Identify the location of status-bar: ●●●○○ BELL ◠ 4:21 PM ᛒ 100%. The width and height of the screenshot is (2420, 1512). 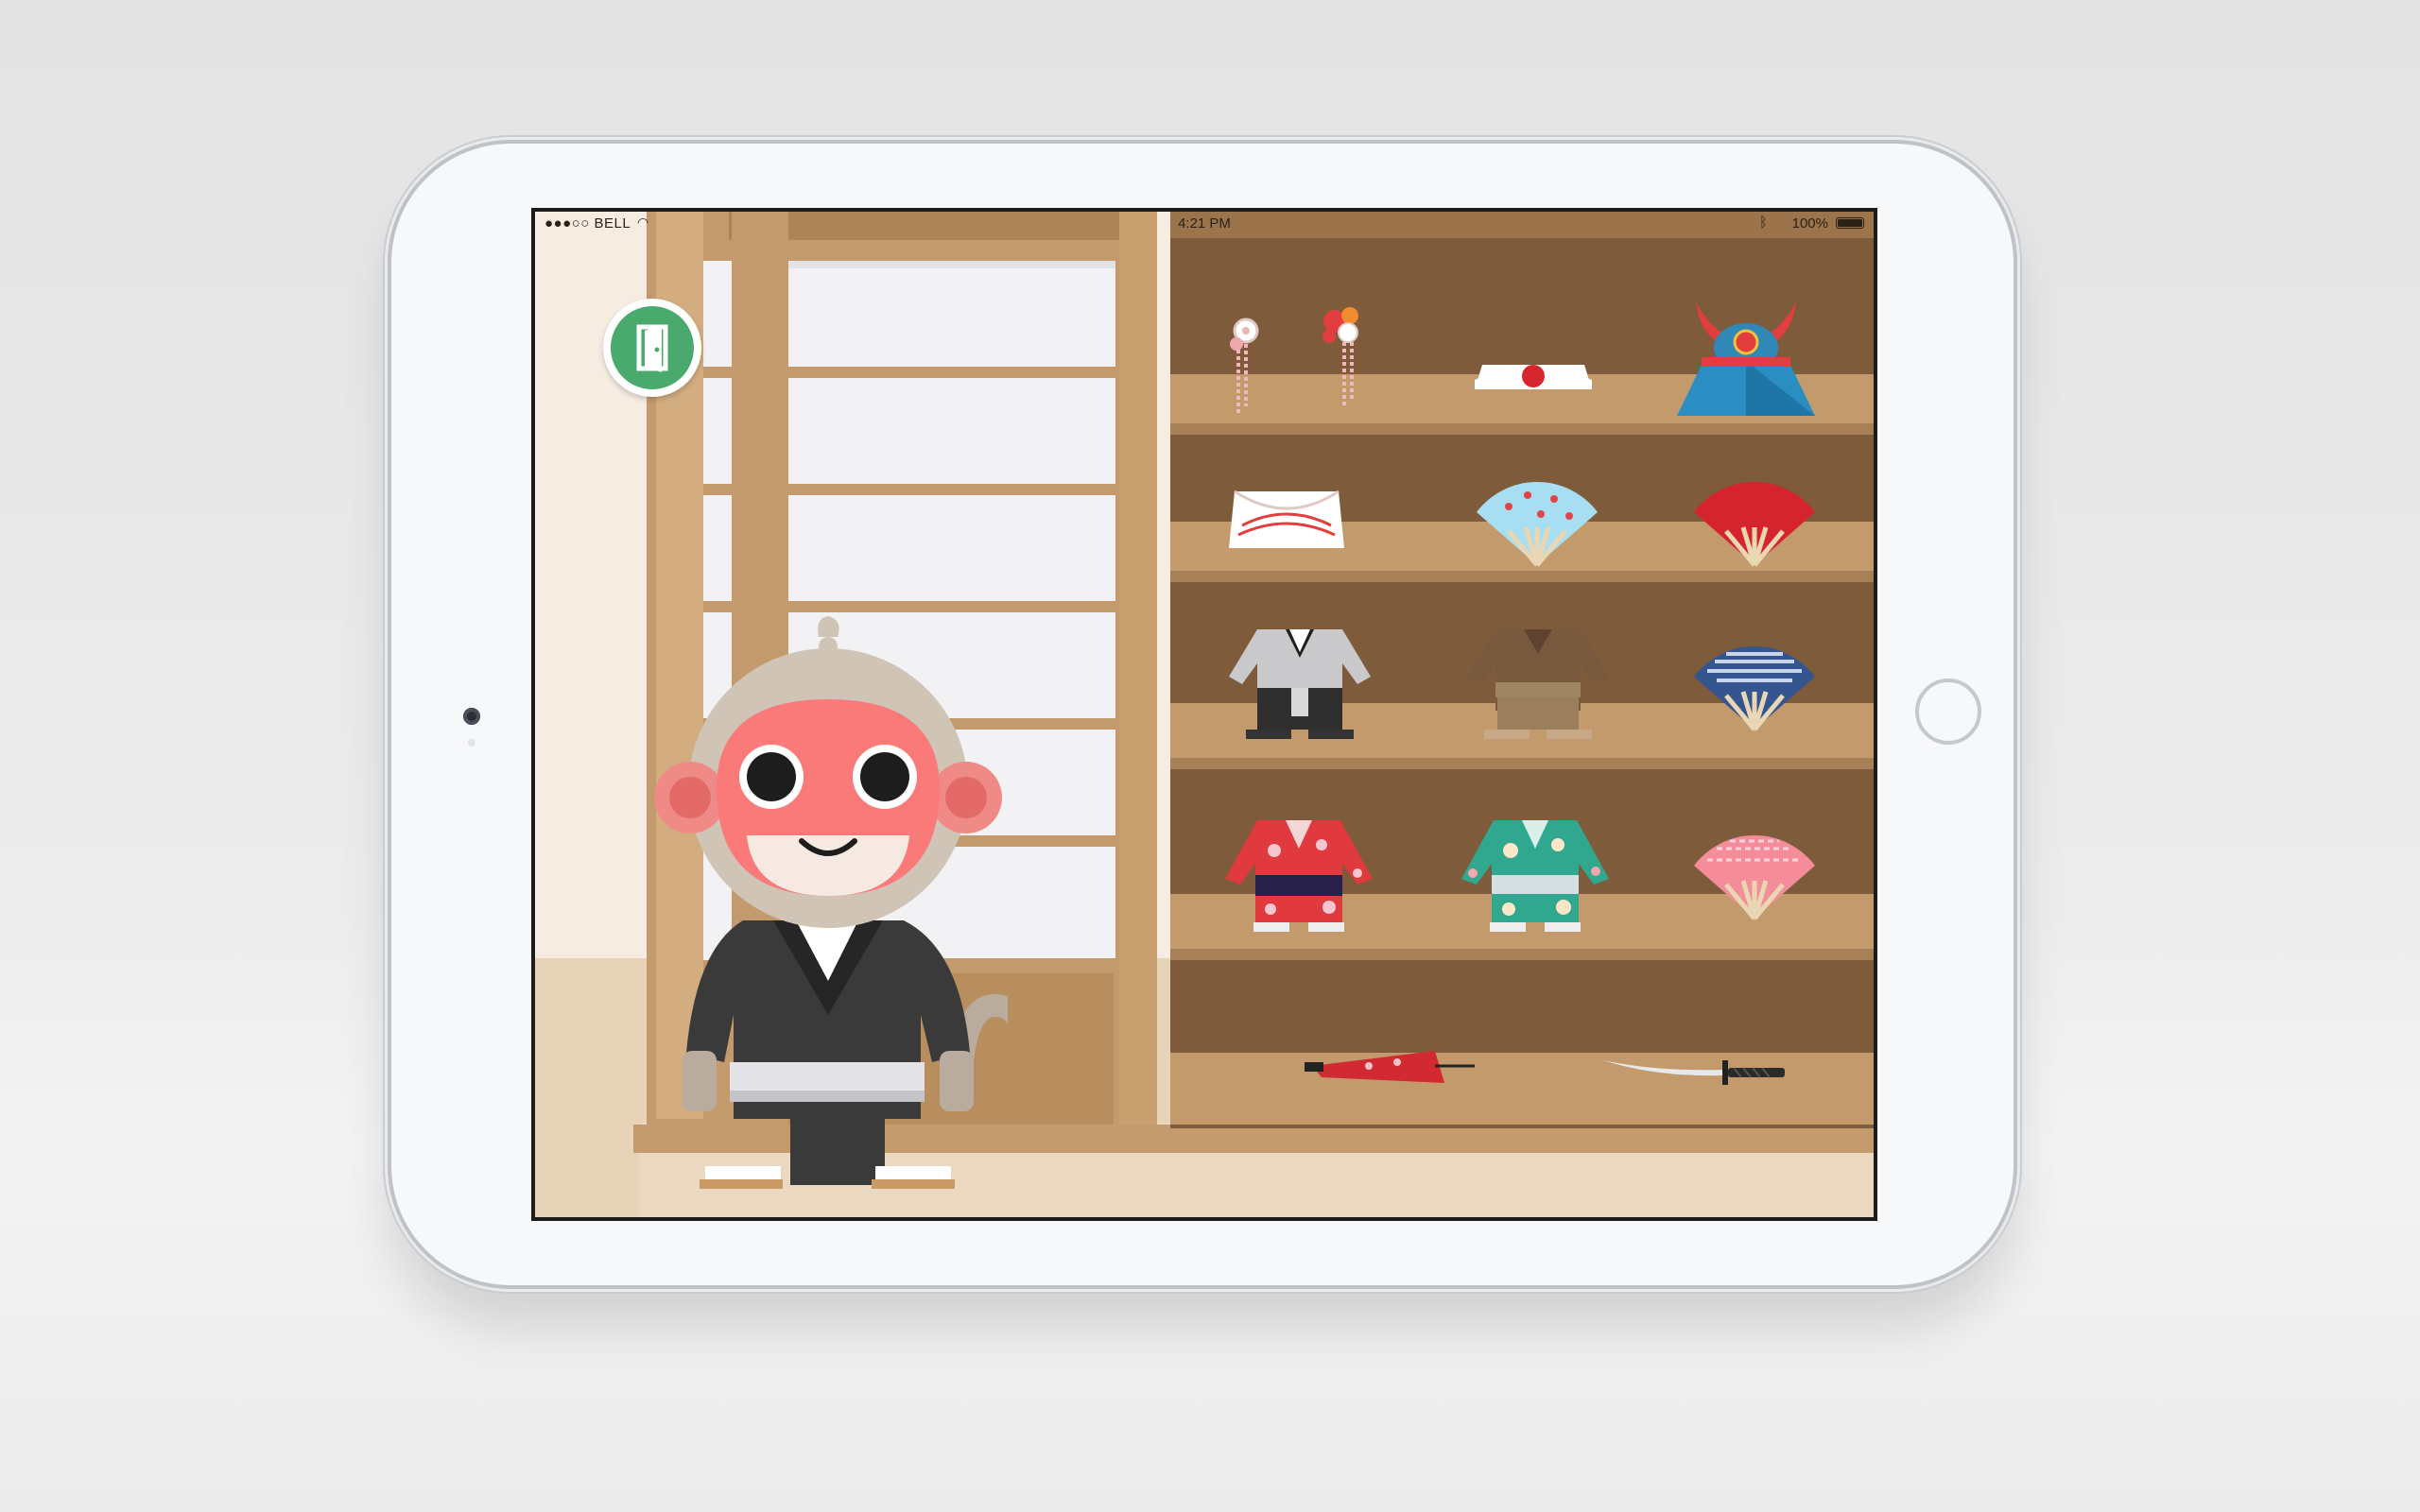
(1204, 223).